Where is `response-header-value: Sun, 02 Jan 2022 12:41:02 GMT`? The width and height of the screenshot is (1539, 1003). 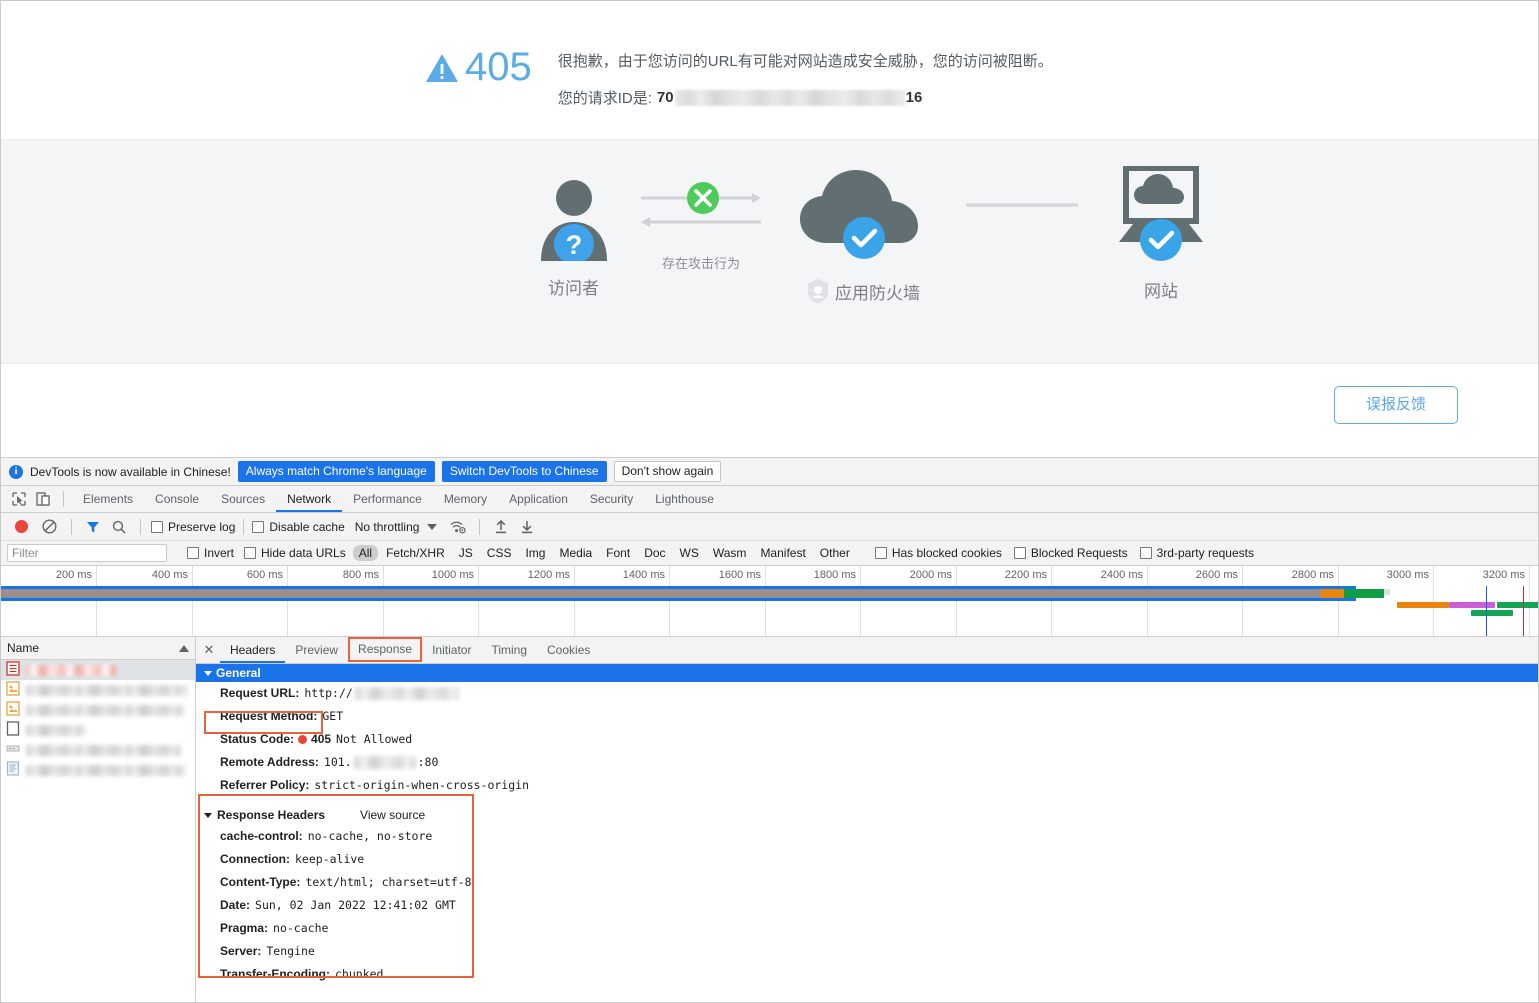
response-header-value: Sun, 02 Jan 2022 12:41:02 GMT is located at coordinates (355, 905).